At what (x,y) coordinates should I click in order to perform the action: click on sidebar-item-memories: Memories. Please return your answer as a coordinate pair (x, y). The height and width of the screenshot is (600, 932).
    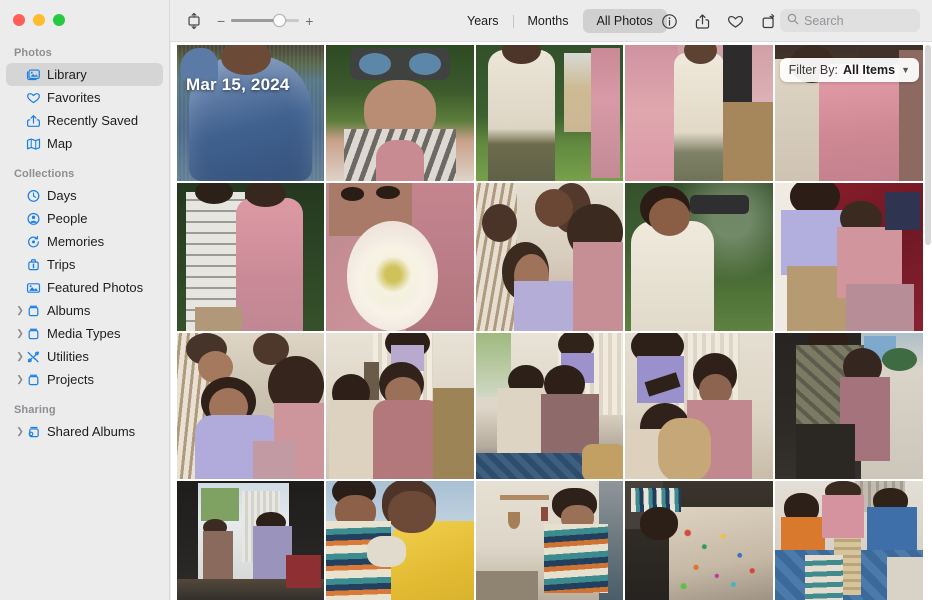
    Looking at the image, I should click on (84, 241).